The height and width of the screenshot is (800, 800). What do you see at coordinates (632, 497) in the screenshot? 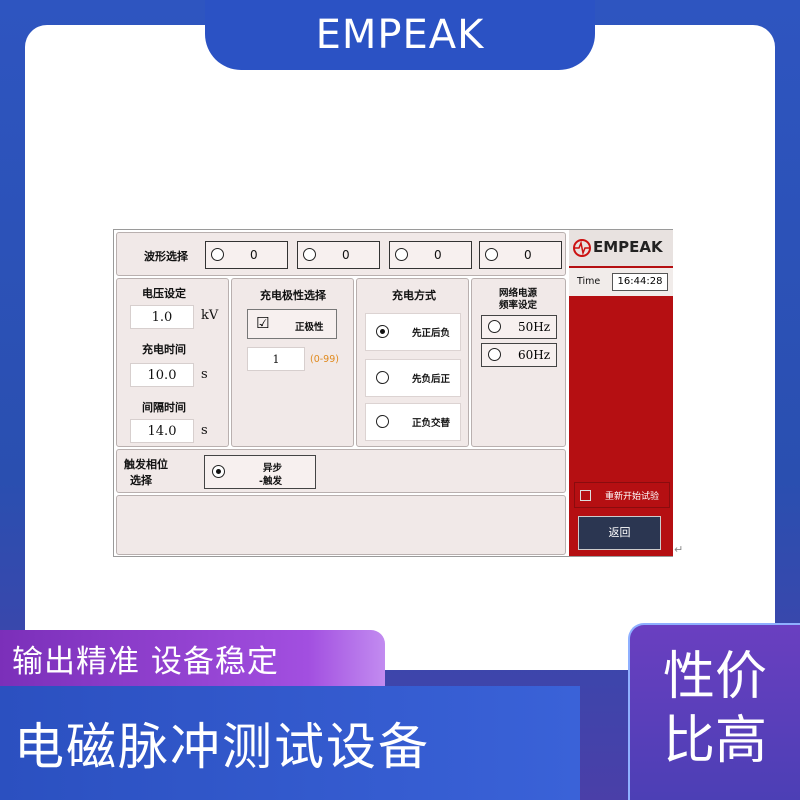
I see `restart-test-label: 重新开始试验` at bounding box center [632, 497].